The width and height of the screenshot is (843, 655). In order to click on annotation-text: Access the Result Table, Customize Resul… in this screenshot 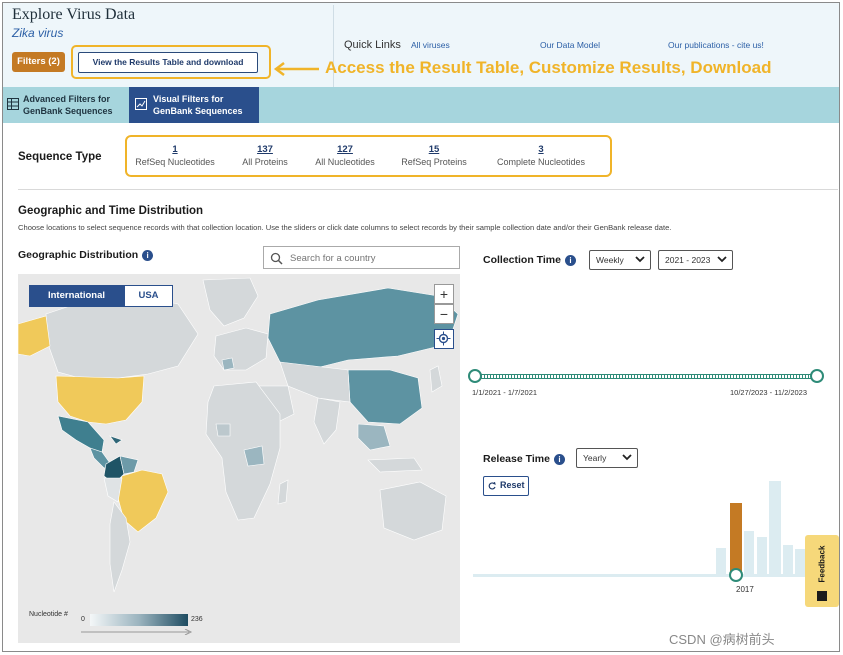, I will do `click(548, 67)`.